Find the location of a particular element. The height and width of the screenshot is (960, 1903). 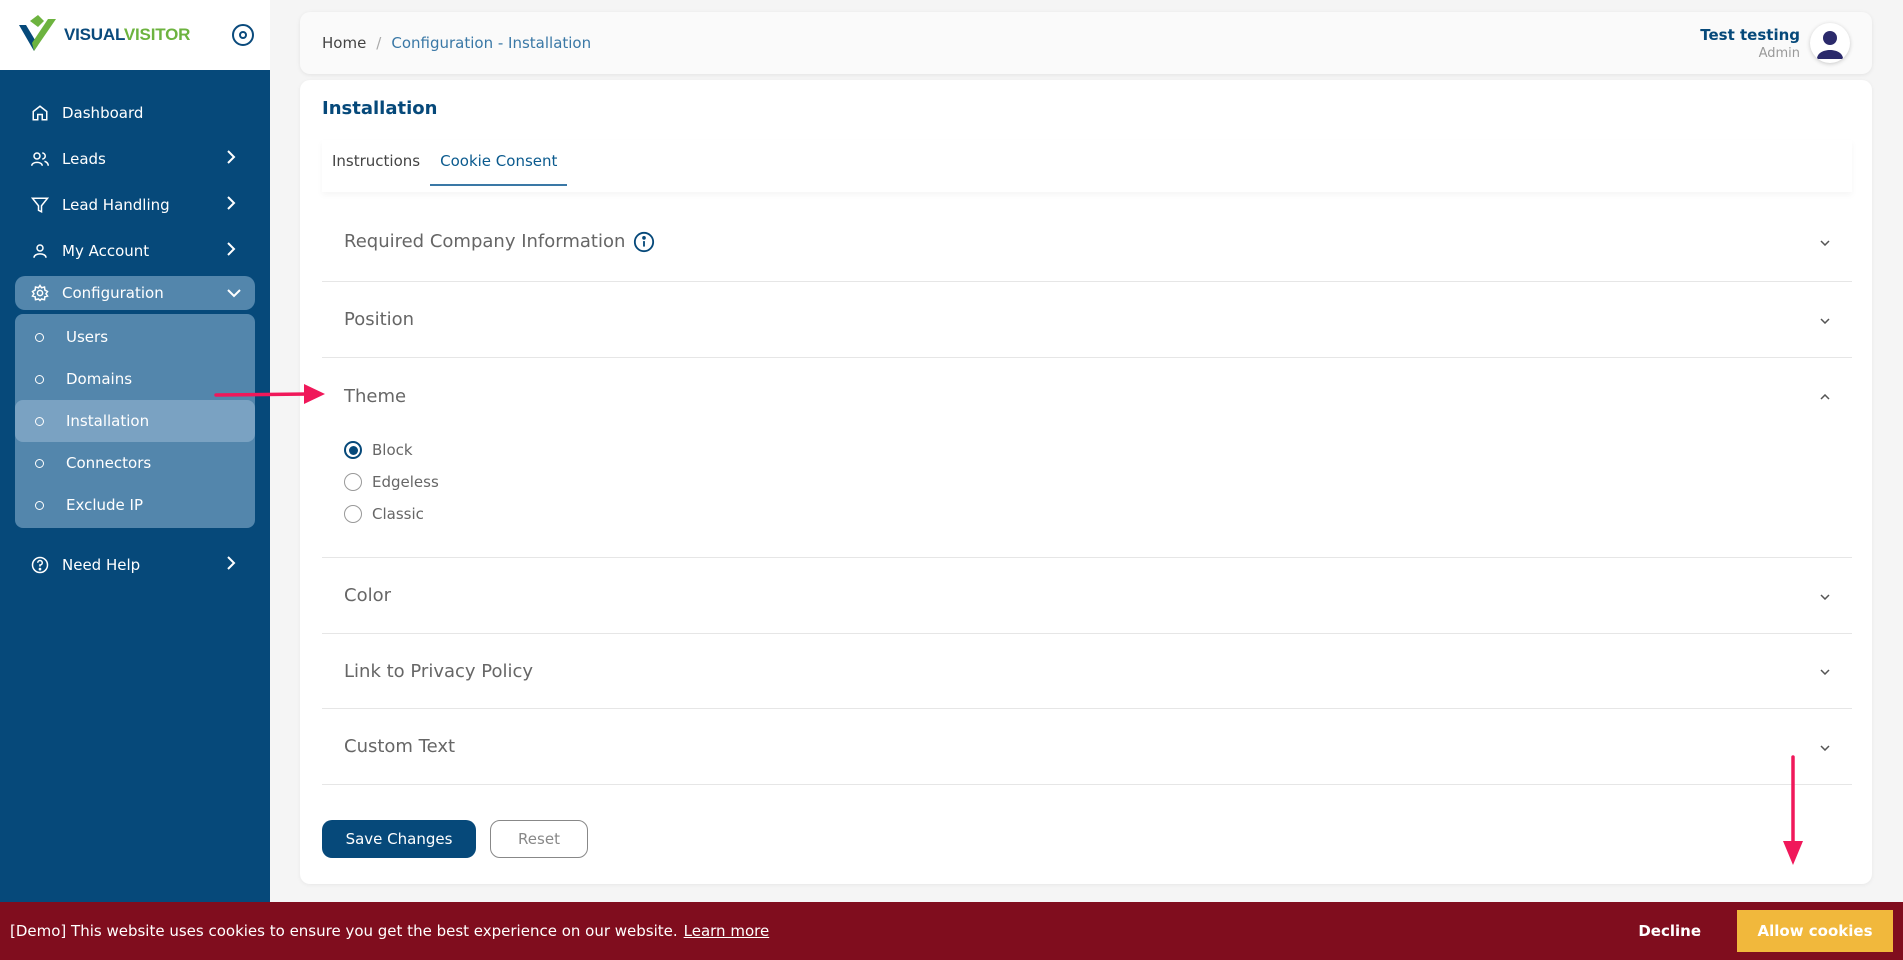

help-icon is located at coordinates (40, 565).